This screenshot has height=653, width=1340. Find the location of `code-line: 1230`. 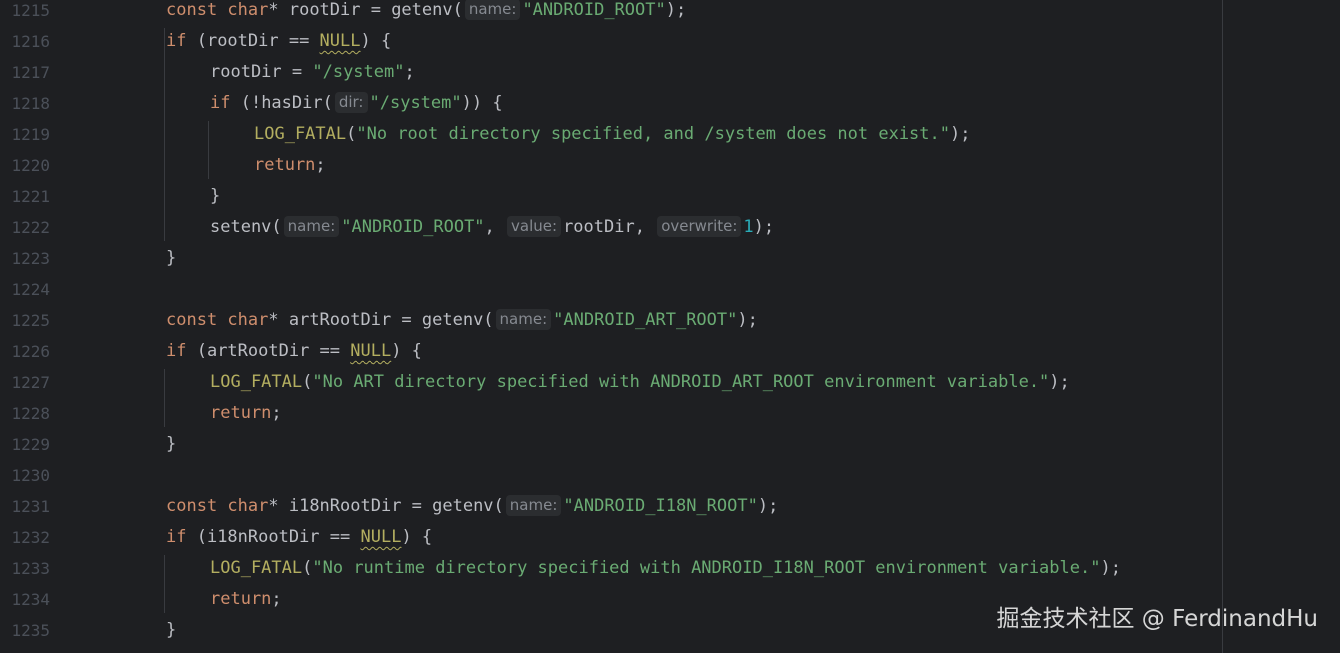

code-line: 1230 is located at coordinates (670, 475).